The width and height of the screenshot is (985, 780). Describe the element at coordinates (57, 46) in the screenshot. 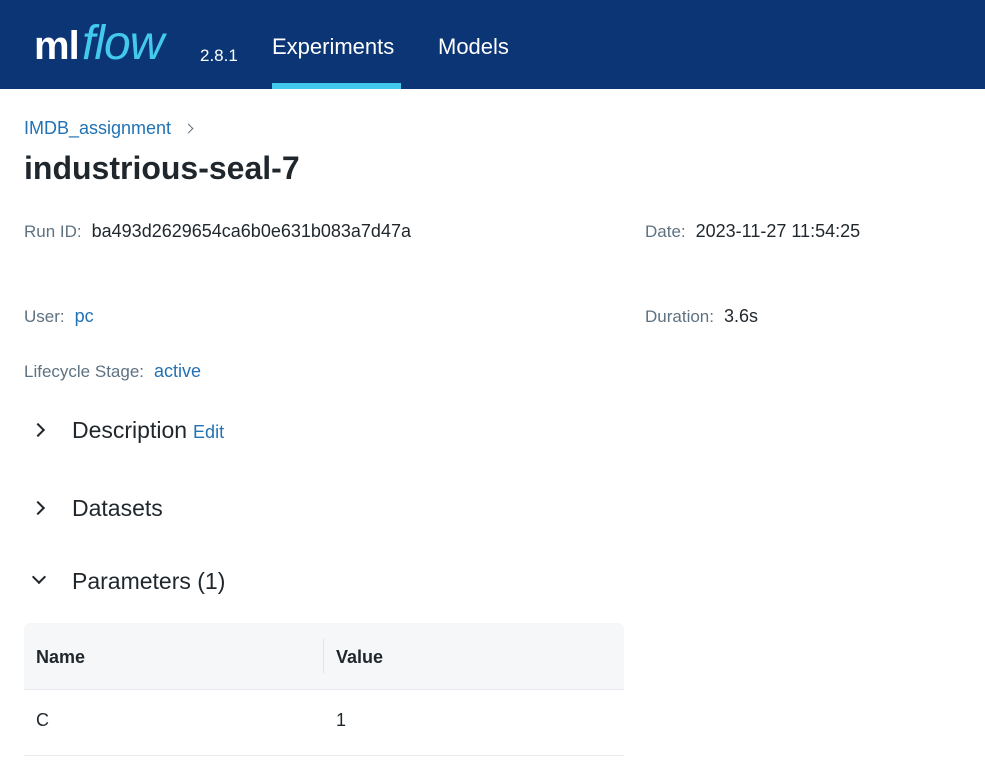

I see `logo-ml-text: ml` at that location.